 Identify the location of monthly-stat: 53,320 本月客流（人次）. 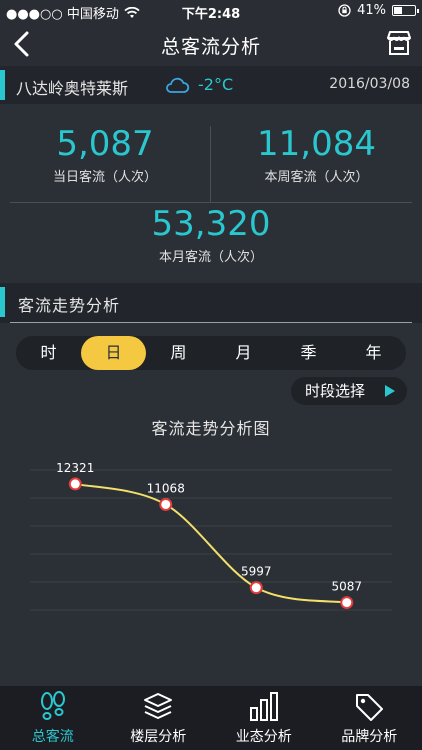
(211, 234).